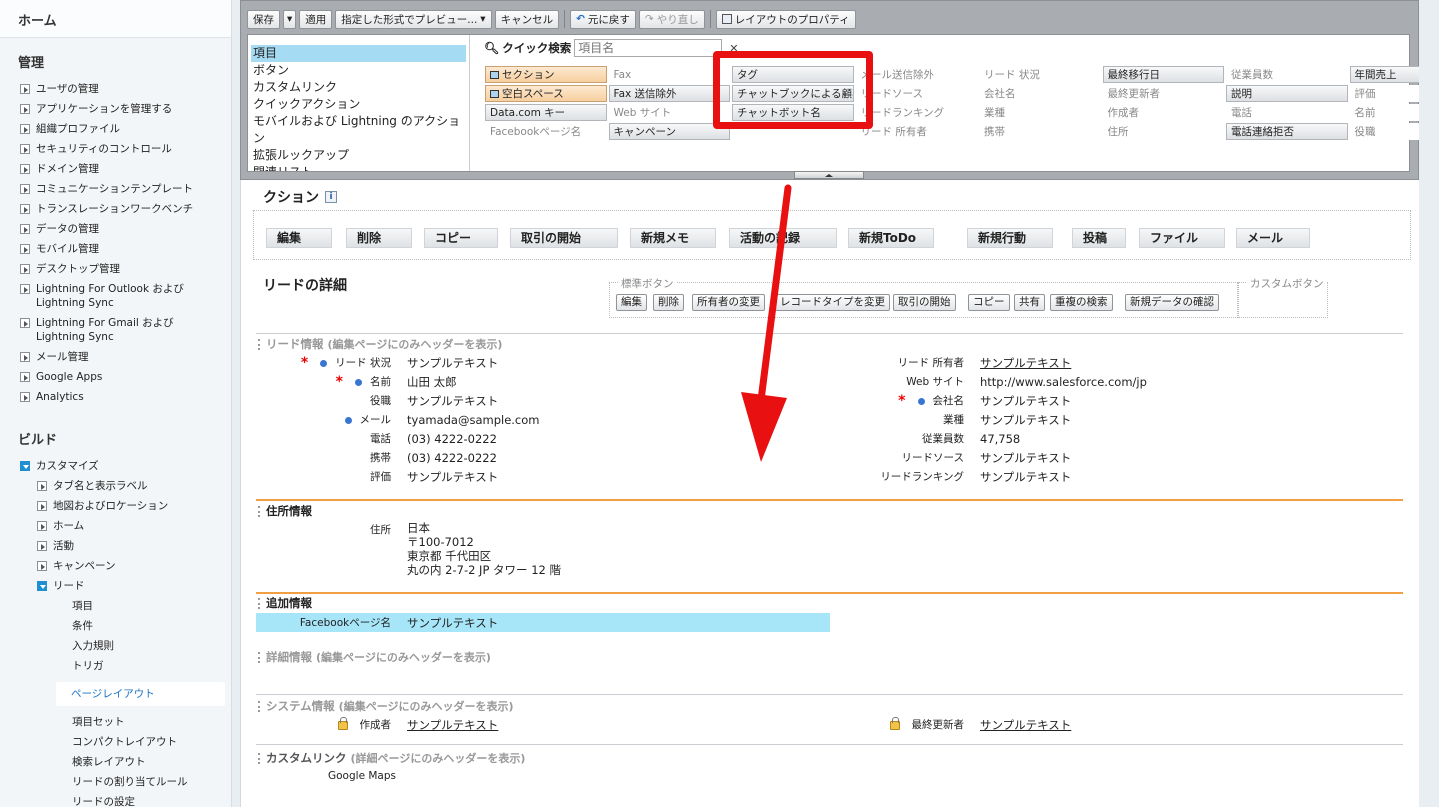 This screenshot has height=807, width=1439. Describe the element at coordinates (668, 302) in the screenshot. I see `standard-button: 削除` at that location.